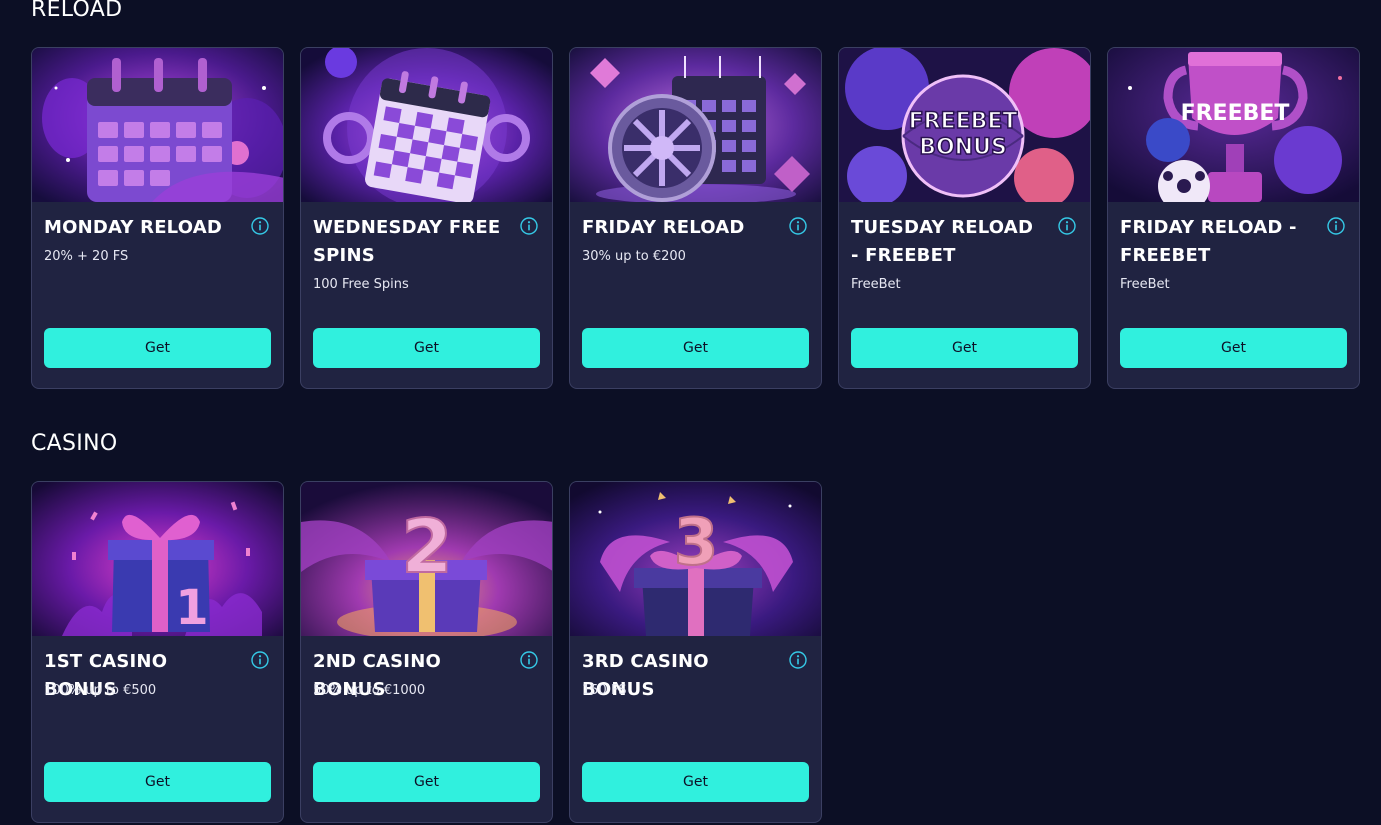  I want to click on gift-number-text: 1, so click(191, 608).